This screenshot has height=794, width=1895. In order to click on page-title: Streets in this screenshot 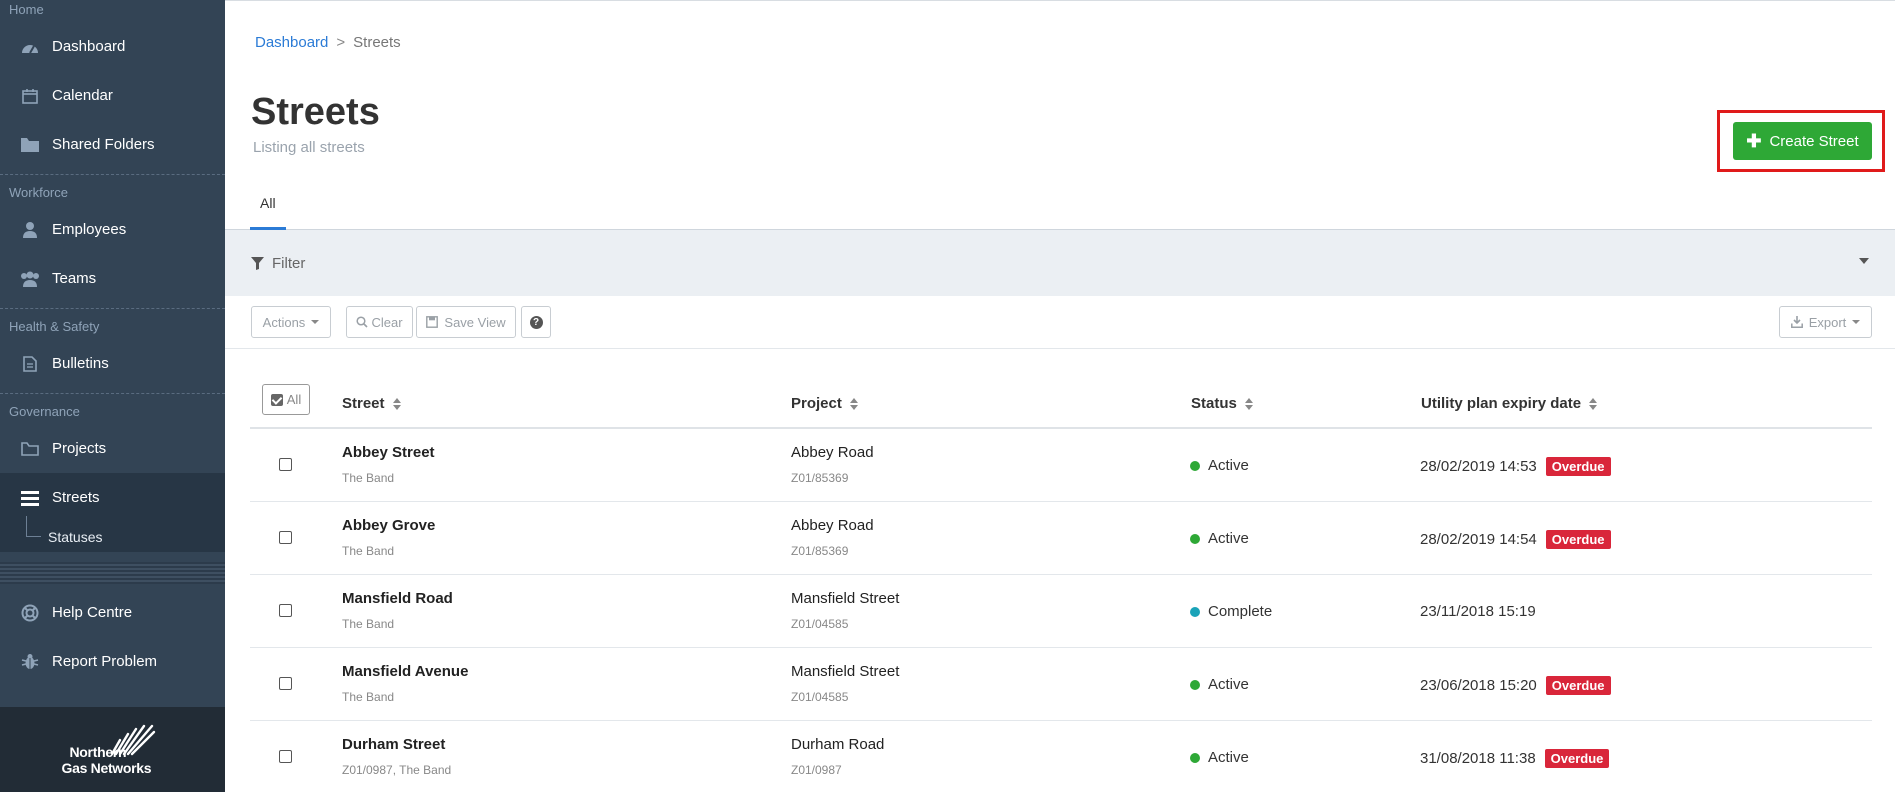, I will do `click(315, 112)`.